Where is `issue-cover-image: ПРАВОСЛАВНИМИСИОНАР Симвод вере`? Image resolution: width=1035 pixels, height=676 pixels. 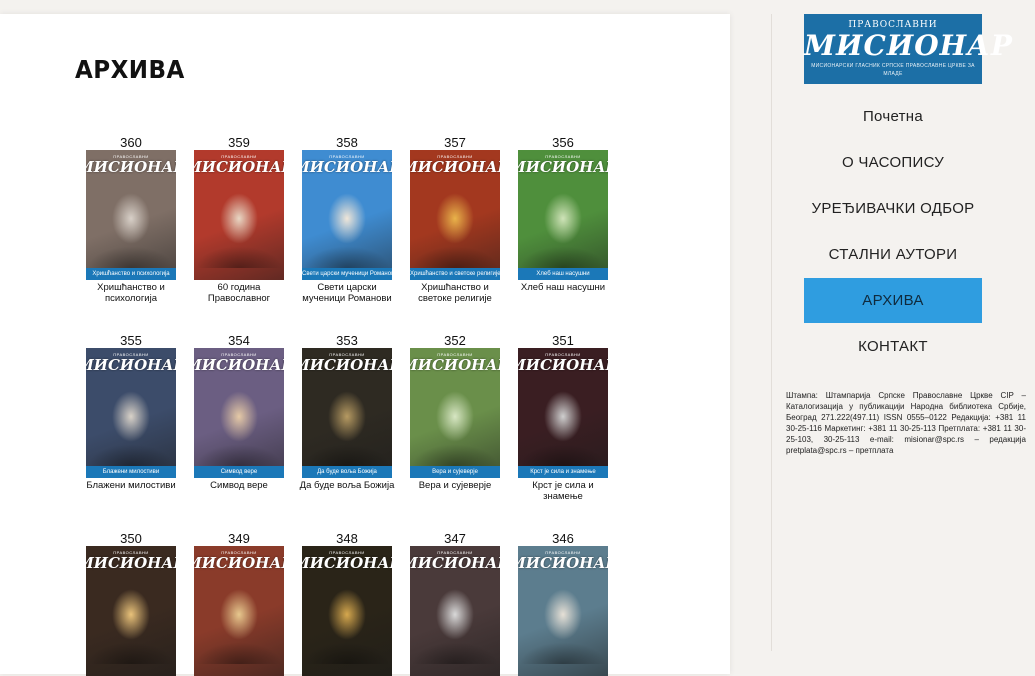
issue-cover-image: ПРАВОСЛАВНИМИСИОНАР Симвод вере is located at coordinates (239, 413).